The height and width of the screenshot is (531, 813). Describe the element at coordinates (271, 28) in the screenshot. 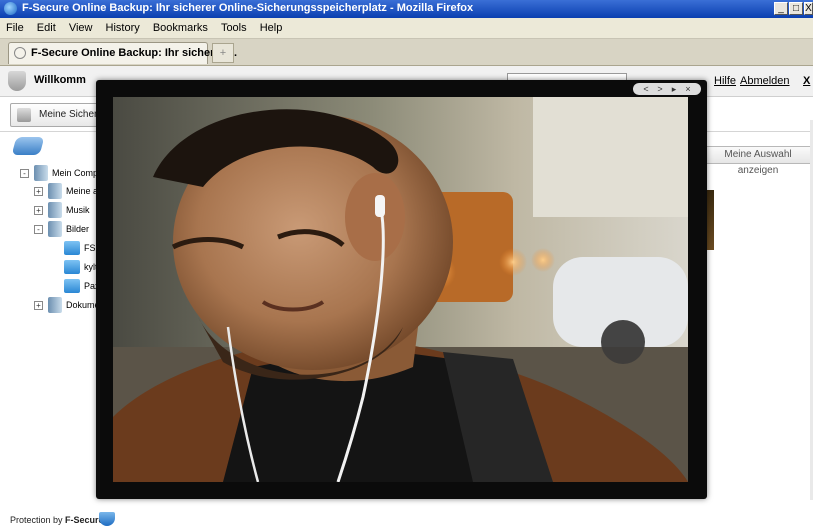

I see `menu-help: Help` at that location.